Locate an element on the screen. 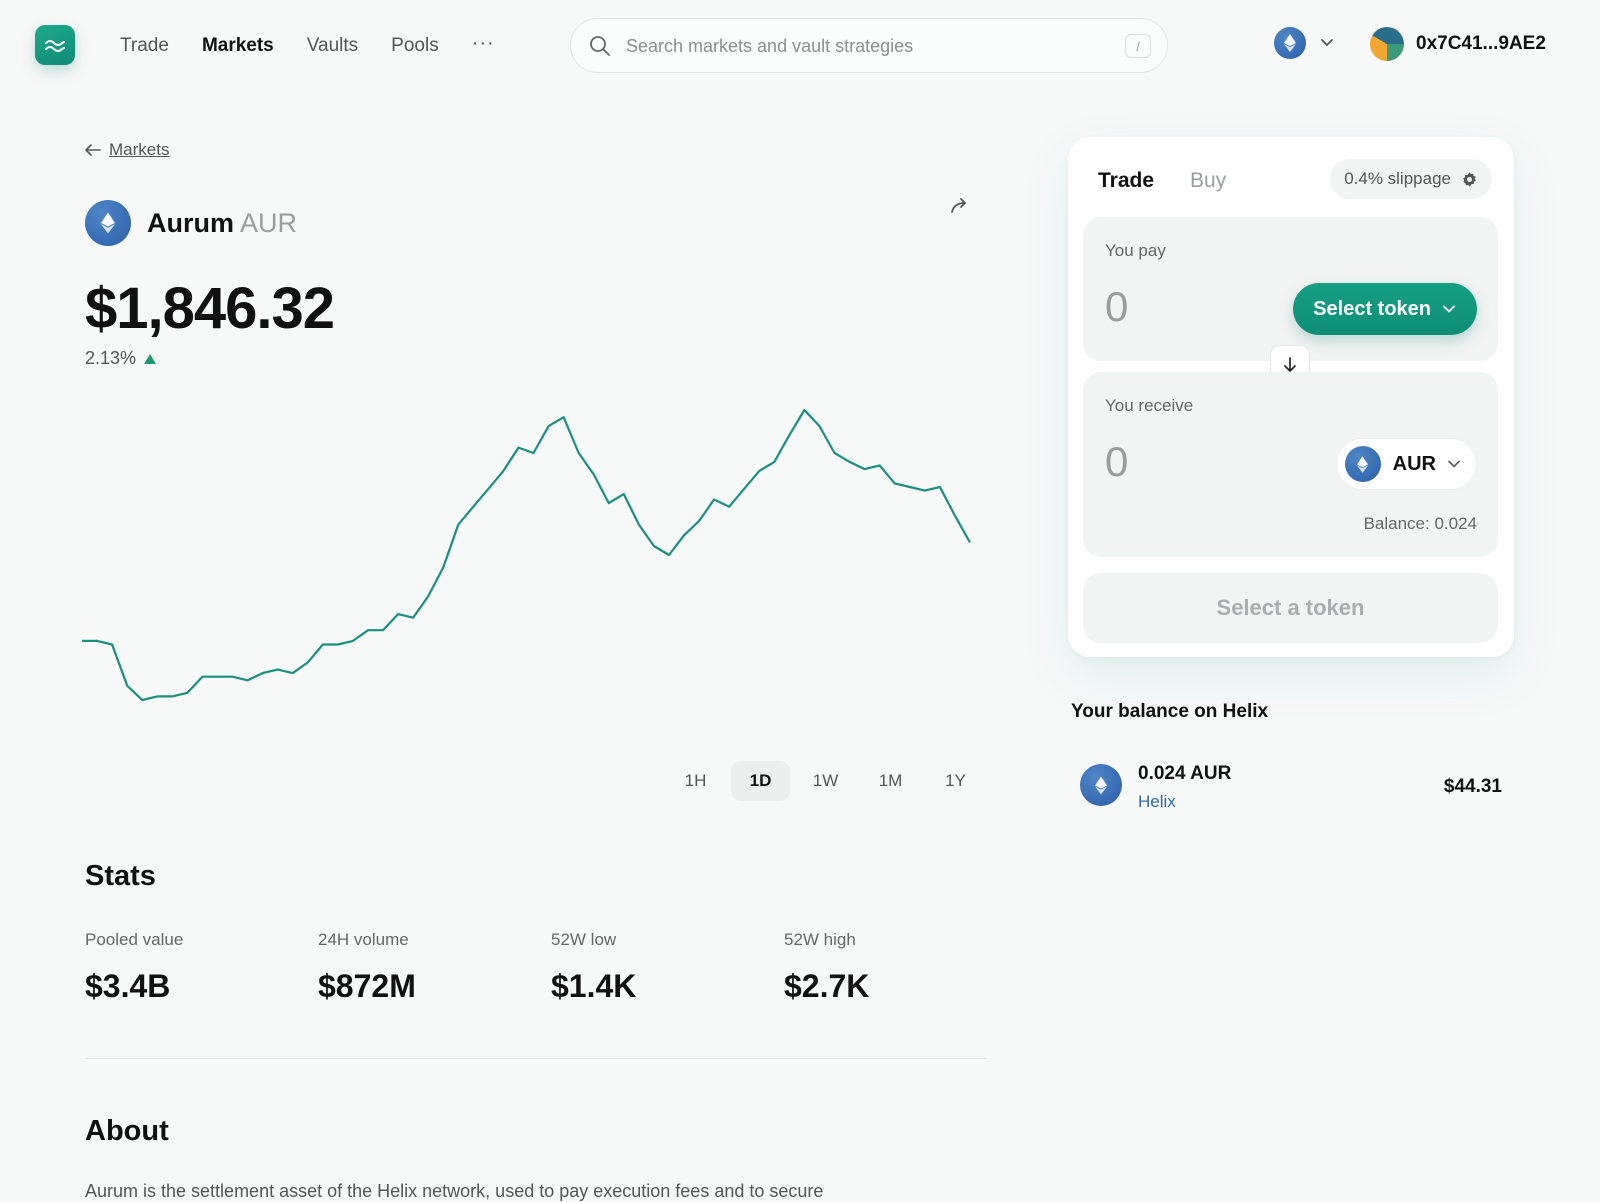 Image resolution: width=1600 pixels, height=1202 pixels. network-selector is located at coordinates (1304, 43).